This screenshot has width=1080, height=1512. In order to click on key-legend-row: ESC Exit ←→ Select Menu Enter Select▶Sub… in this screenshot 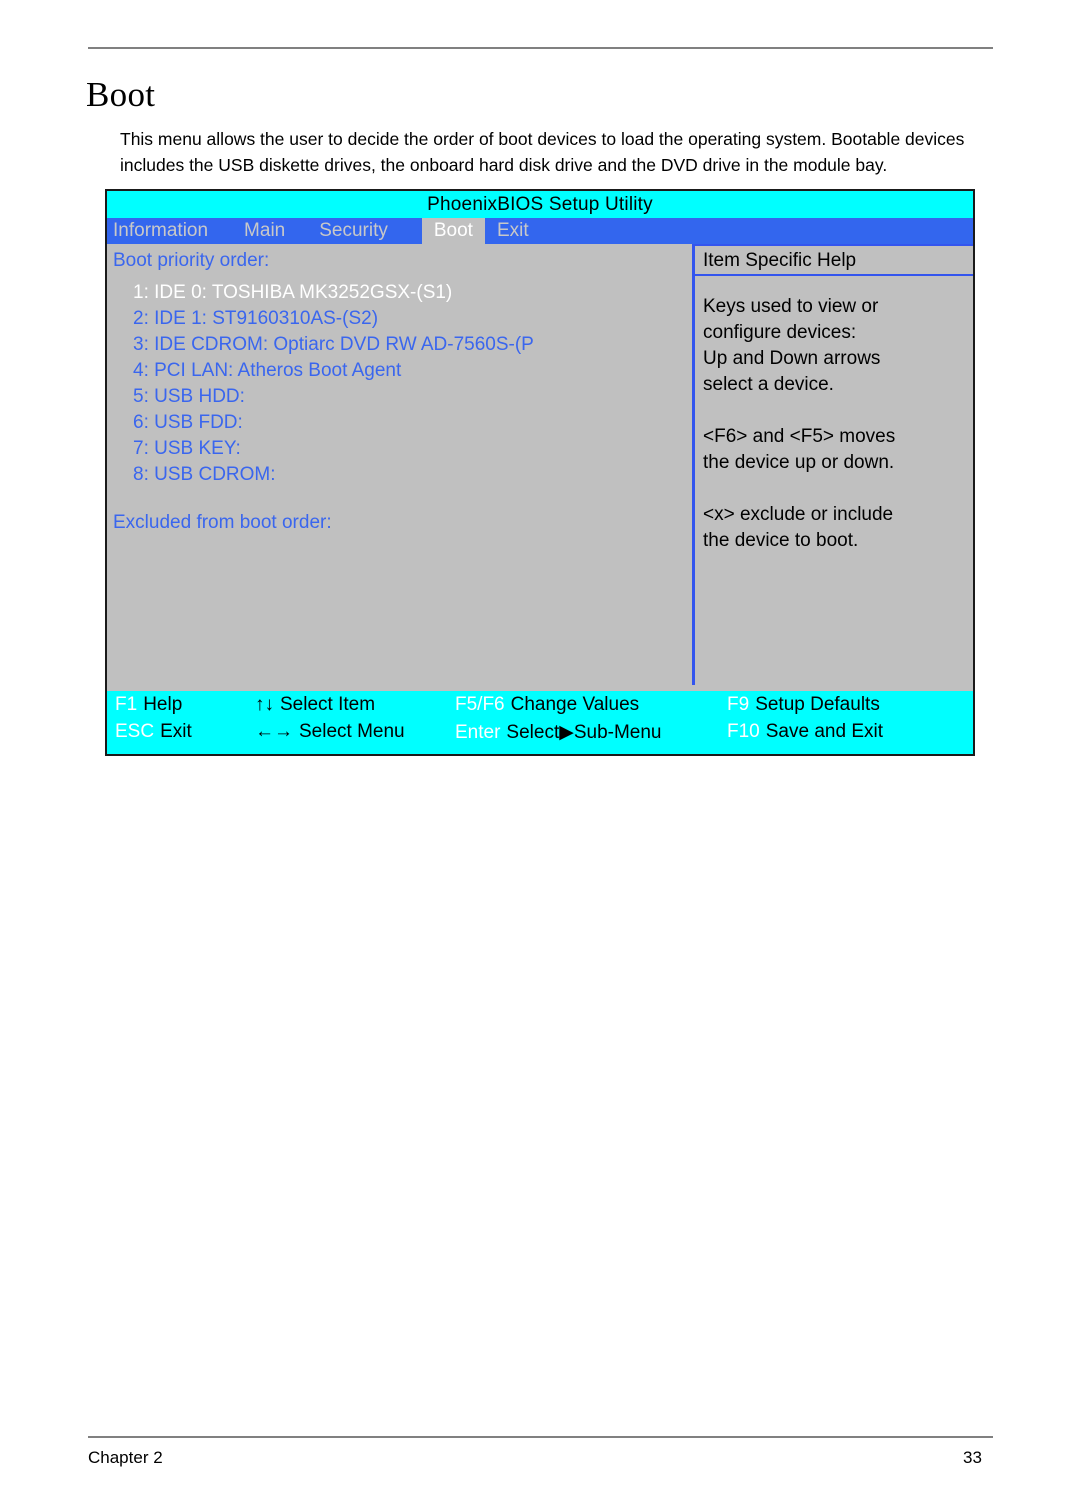, I will do `click(540, 733)`.